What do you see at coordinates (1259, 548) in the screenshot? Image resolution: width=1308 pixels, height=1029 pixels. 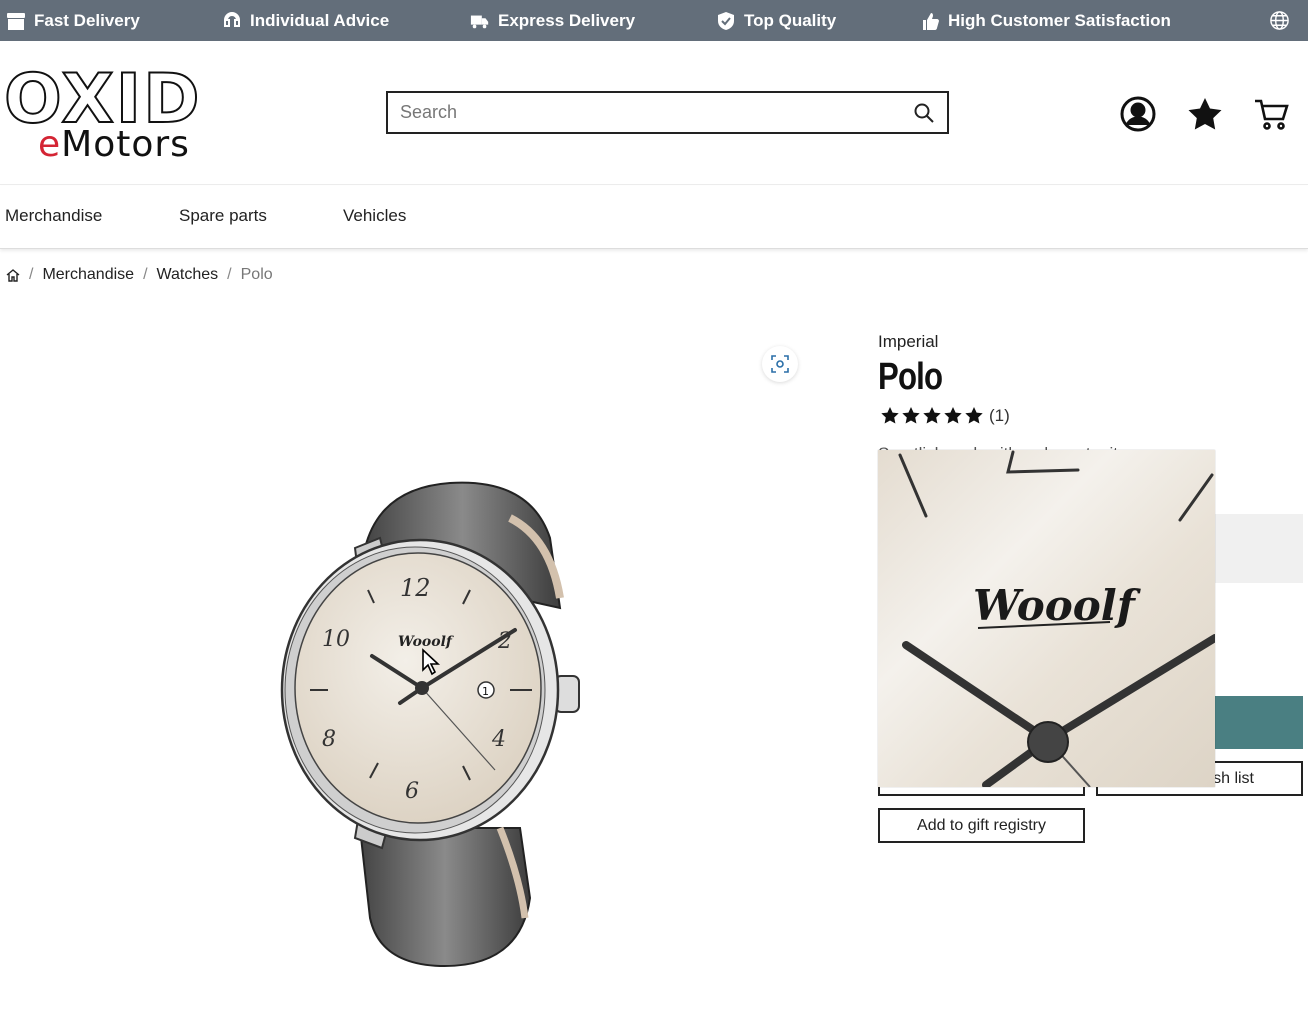 I see `price-box` at bounding box center [1259, 548].